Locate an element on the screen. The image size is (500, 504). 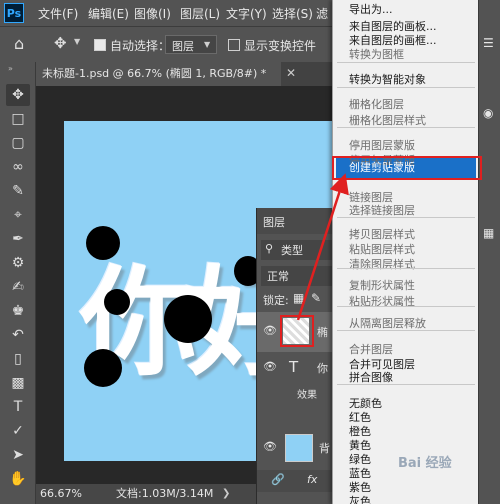
menu-file: 文件(F) is located at coordinates (58, 13).